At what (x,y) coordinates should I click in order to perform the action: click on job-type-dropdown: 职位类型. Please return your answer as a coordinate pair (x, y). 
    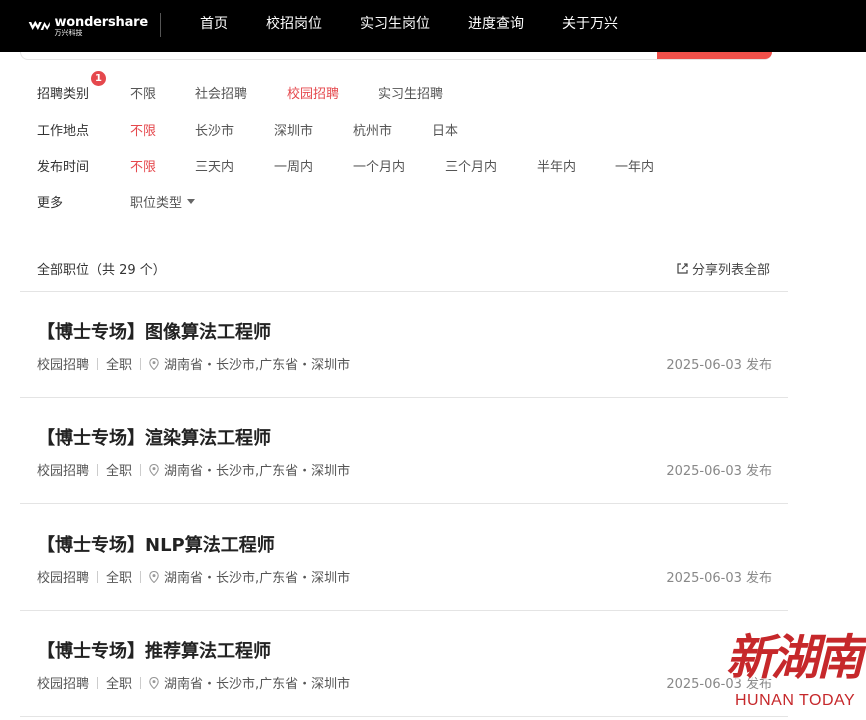
    Looking at the image, I should click on (163, 201).